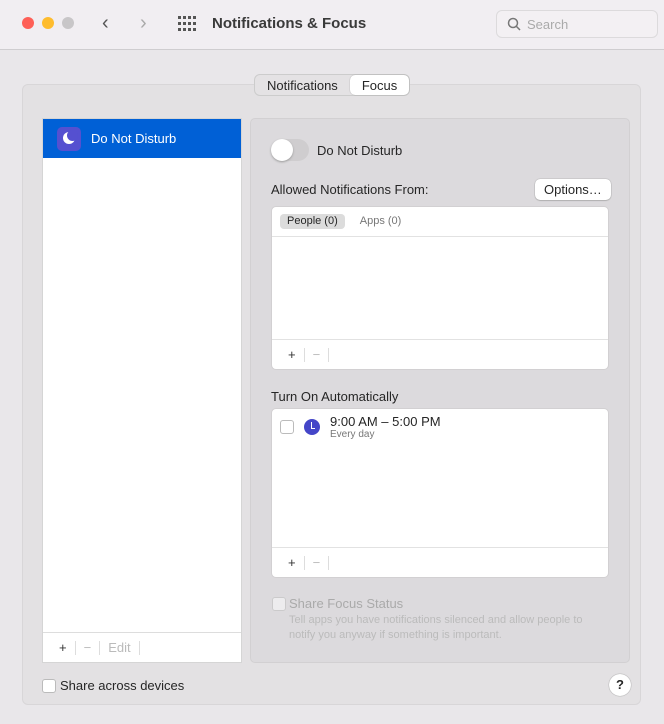  Describe the element at coordinates (28, 23) in the screenshot. I see `close-button` at that location.